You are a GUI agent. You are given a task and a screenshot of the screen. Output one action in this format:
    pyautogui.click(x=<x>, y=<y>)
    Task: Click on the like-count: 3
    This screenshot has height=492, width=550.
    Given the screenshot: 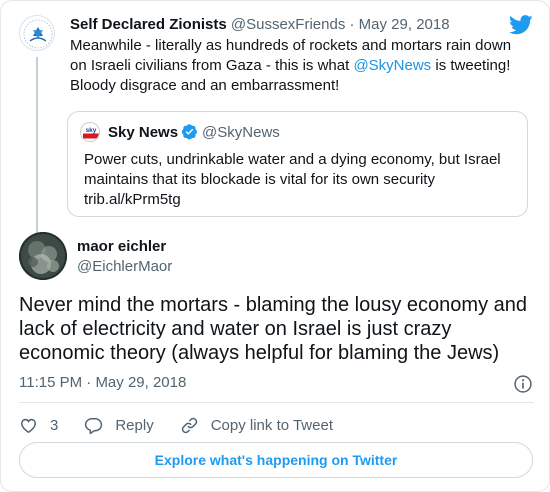 What is the action you would take?
    pyautogui.click(x=54, y=425)
    